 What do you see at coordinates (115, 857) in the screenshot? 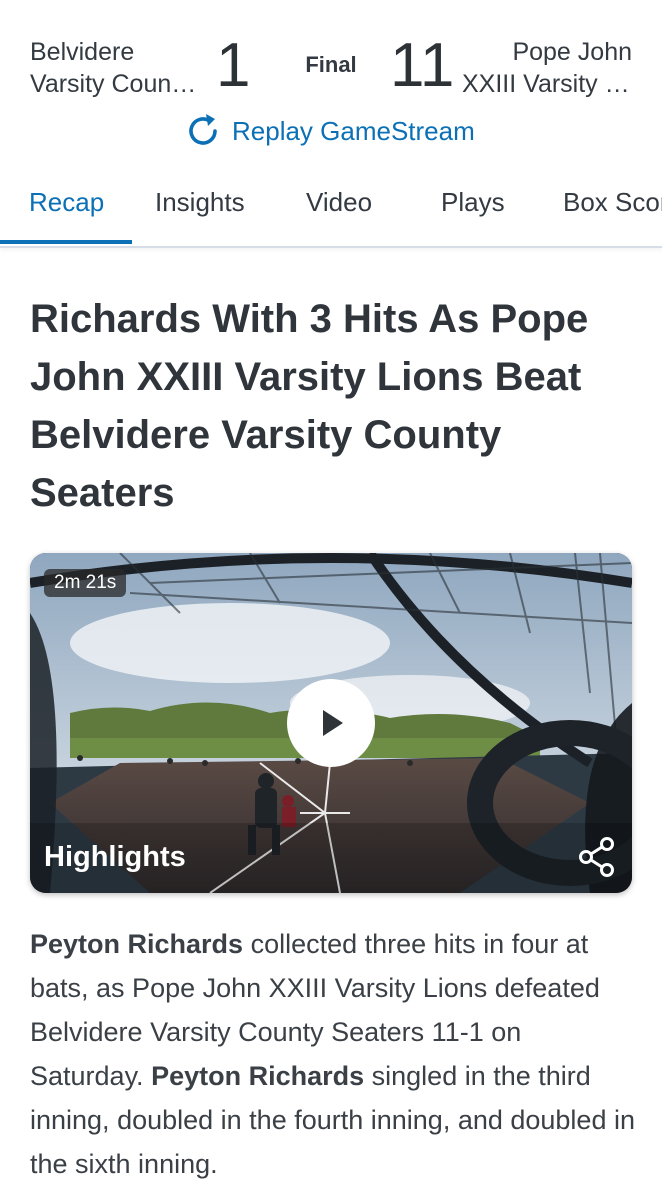
I see `video-title: Highlights` at bounding box center [115, 857].